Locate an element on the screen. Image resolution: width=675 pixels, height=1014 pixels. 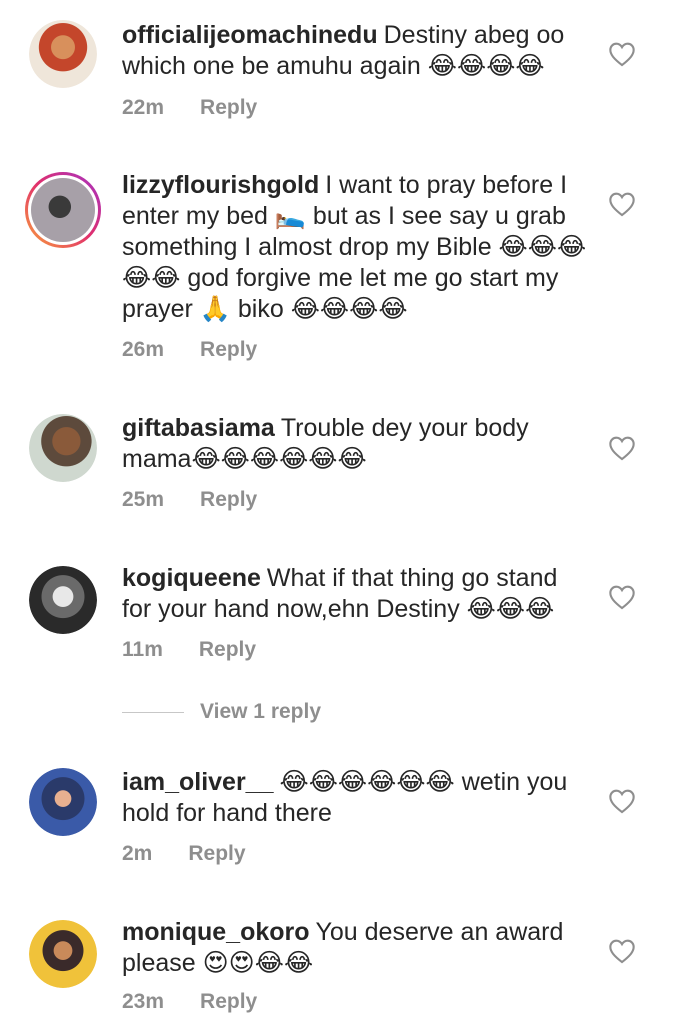
comment-time: 23m is located at coordinates (143, 1001).